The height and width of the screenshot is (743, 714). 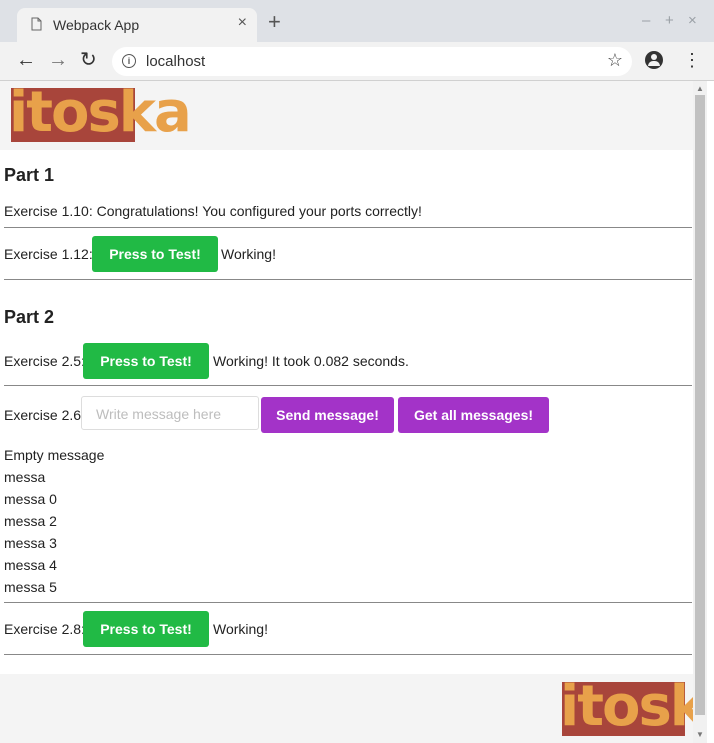 What do you see at coordinates (96, 25) in the screenshot?
I see `tab-title: Webpack App` at bounding box center [96, 25].